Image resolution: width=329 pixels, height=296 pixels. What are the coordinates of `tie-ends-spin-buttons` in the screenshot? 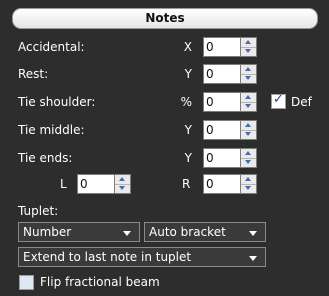 It's located at (248, 158).